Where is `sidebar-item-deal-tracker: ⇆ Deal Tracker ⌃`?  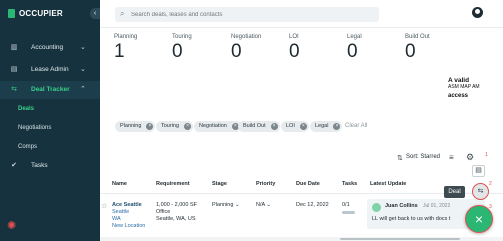 sidebar-item-deal-tracker: ⇆ Deal Tracker ⌃ is located at coordinates (50, 90).